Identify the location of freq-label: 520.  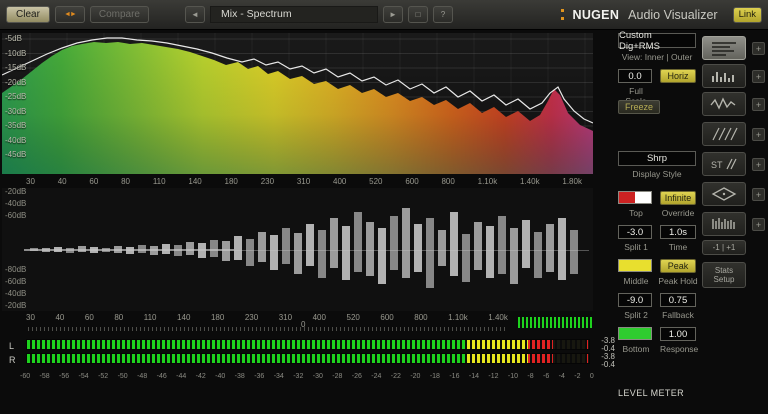
(376, 181).